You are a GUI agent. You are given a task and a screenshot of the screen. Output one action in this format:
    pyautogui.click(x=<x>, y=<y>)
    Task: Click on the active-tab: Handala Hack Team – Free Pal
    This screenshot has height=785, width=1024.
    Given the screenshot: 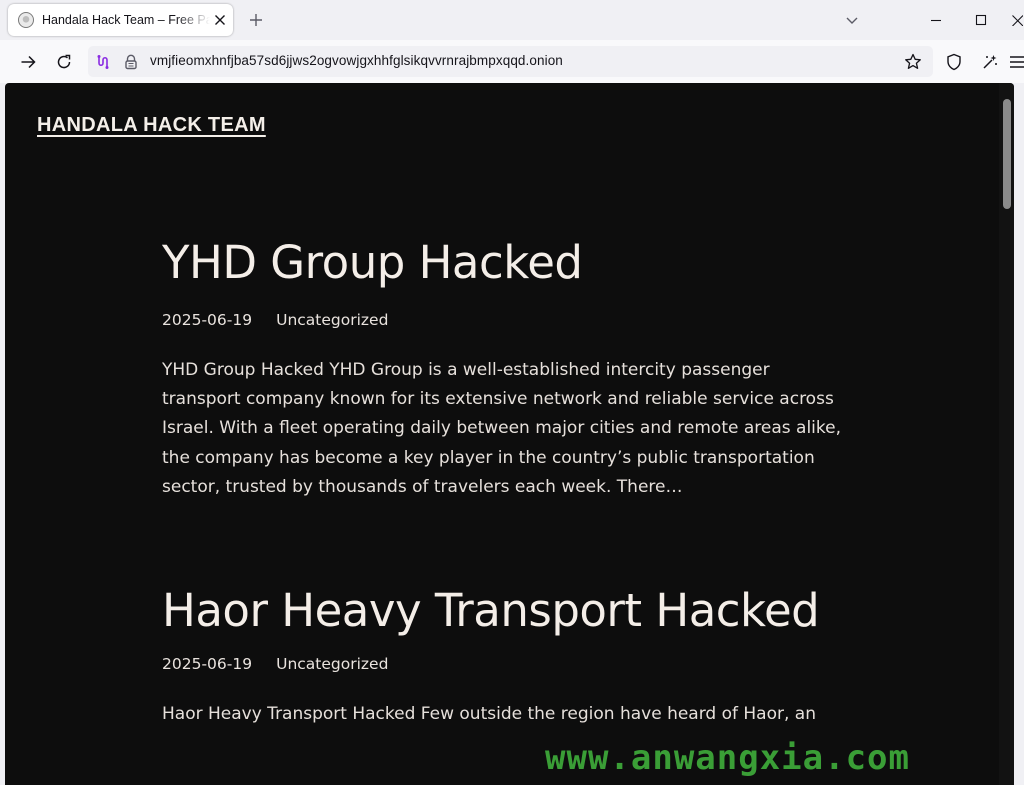 What is the action you would take?
    pyautogui.click(x=120, y=20)
    